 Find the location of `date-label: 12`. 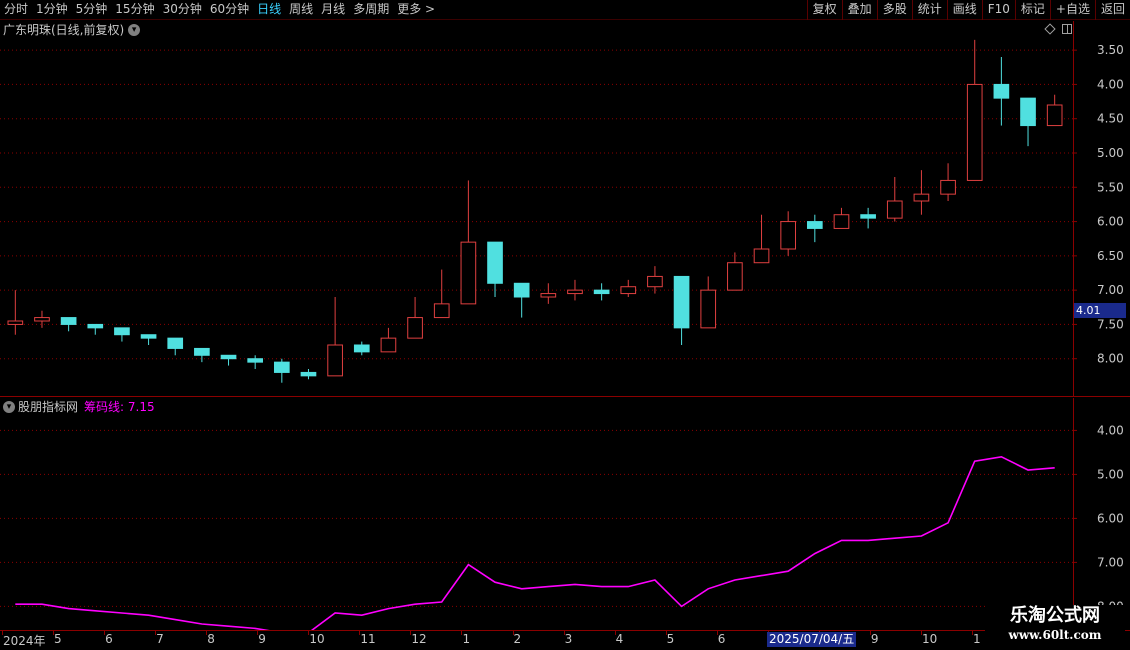

date-label: 12 is located at coordinates (419, 639).